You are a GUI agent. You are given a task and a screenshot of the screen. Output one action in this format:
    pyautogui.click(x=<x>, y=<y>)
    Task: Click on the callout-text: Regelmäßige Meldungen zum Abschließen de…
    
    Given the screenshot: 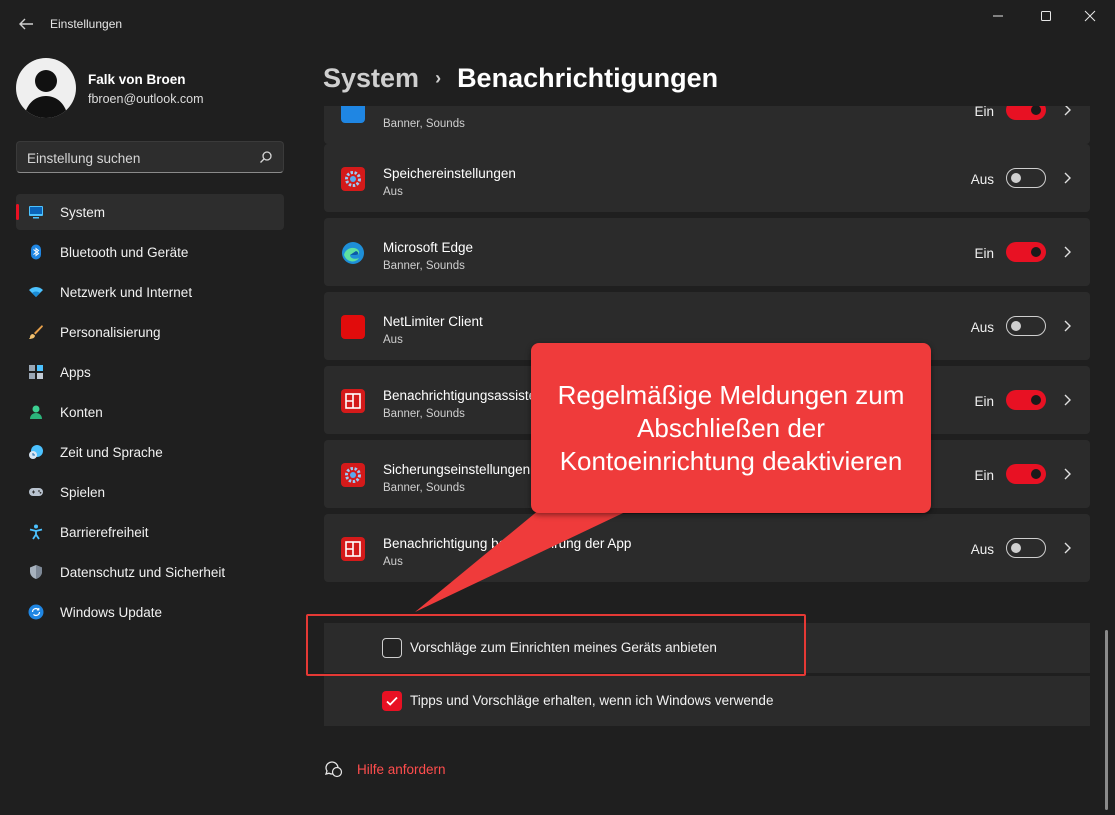 What is the action you would take?
    pyautogui.click(x=731, y=427)
    